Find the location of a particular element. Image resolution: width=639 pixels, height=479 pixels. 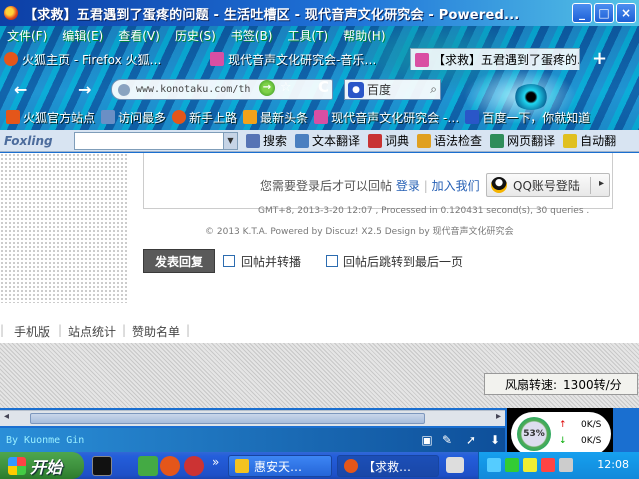

folder-icon is located at coordinates (108, 117).